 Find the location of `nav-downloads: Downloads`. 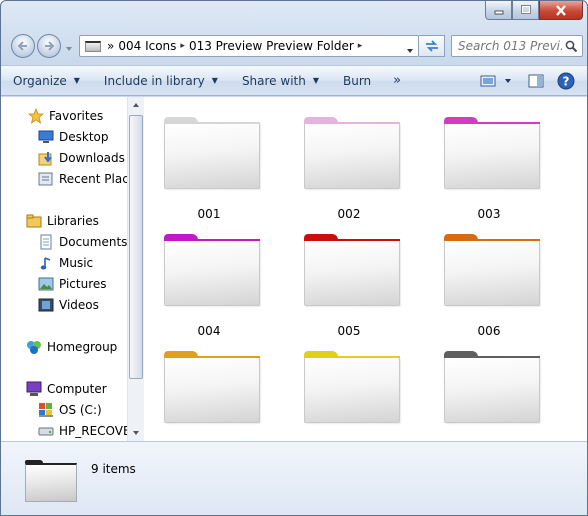

nav-downloads: Downloads is located at coordinates (65, 157).